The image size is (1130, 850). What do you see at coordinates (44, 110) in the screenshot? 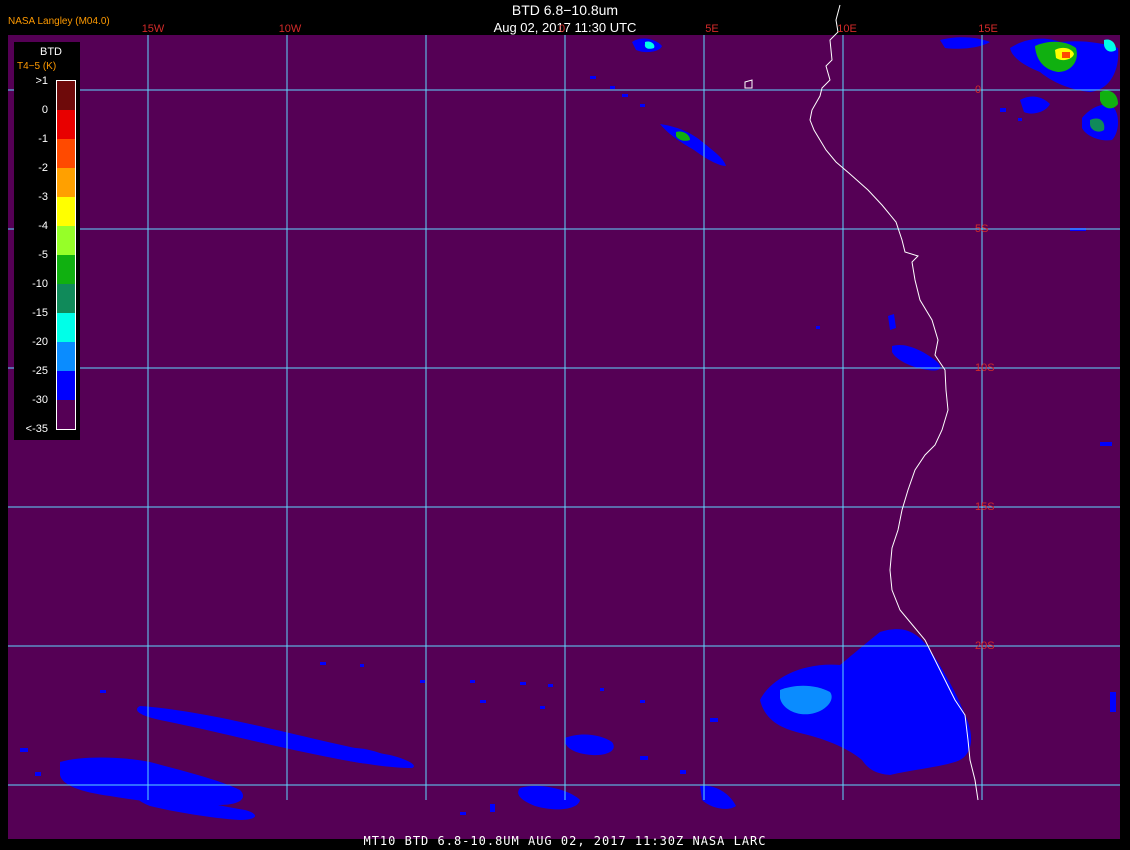
I see `legend-tick-label: 0` at bounding box center [44, 110].